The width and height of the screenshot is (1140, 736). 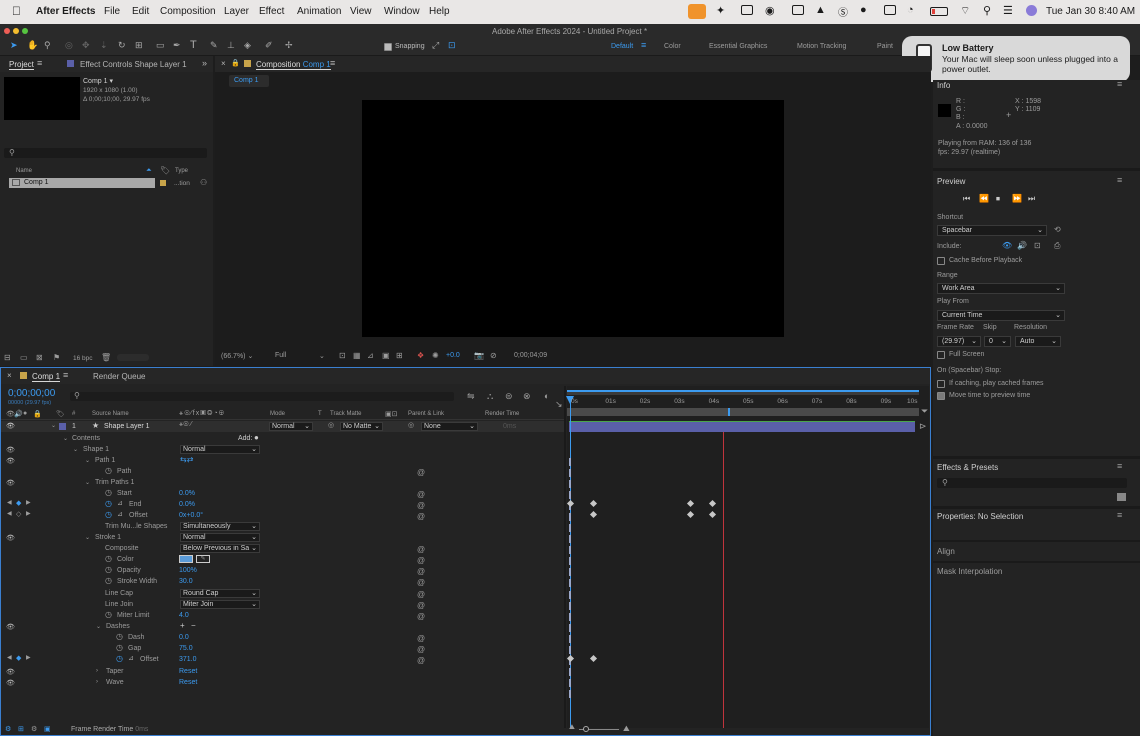 What do you see at coordinates (453, 355) in the screenshot?
I see `exposure-value: +0.0` at bounding box center [453, 355].